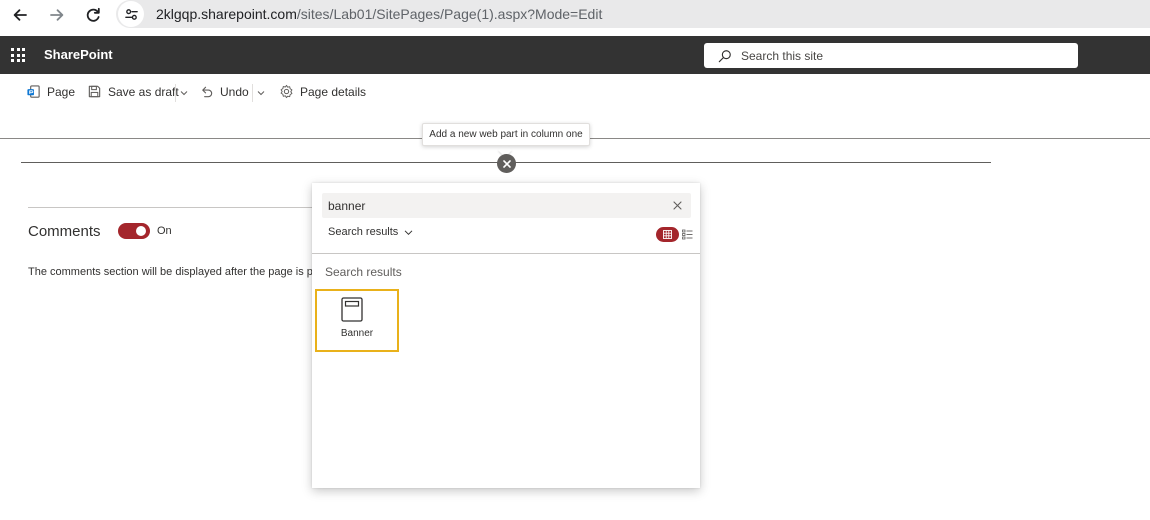 The width and height of the screenshot is (1150, 520). Describe the element at coordinates (506, 253) in the screenshot. I see `toolbox-divider` at that location.